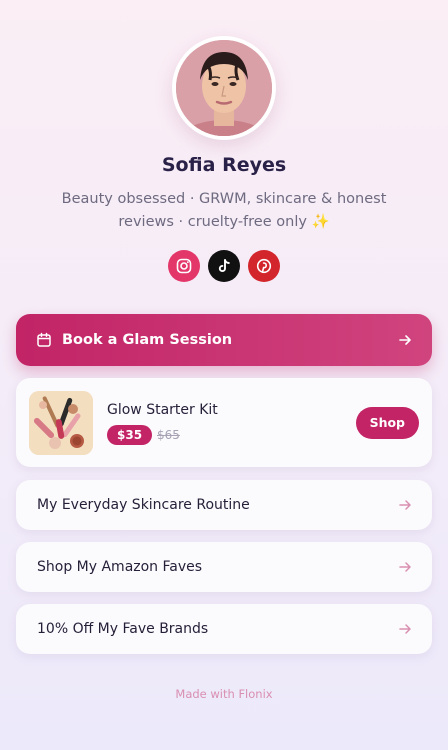 Image resolution: width=448 pixels, height=750 pixels. What do you see at coordinates (120, 567) in the screenshot?
I see `link-label: Shop My Amazon Faves` at bounding box center [120, 567].